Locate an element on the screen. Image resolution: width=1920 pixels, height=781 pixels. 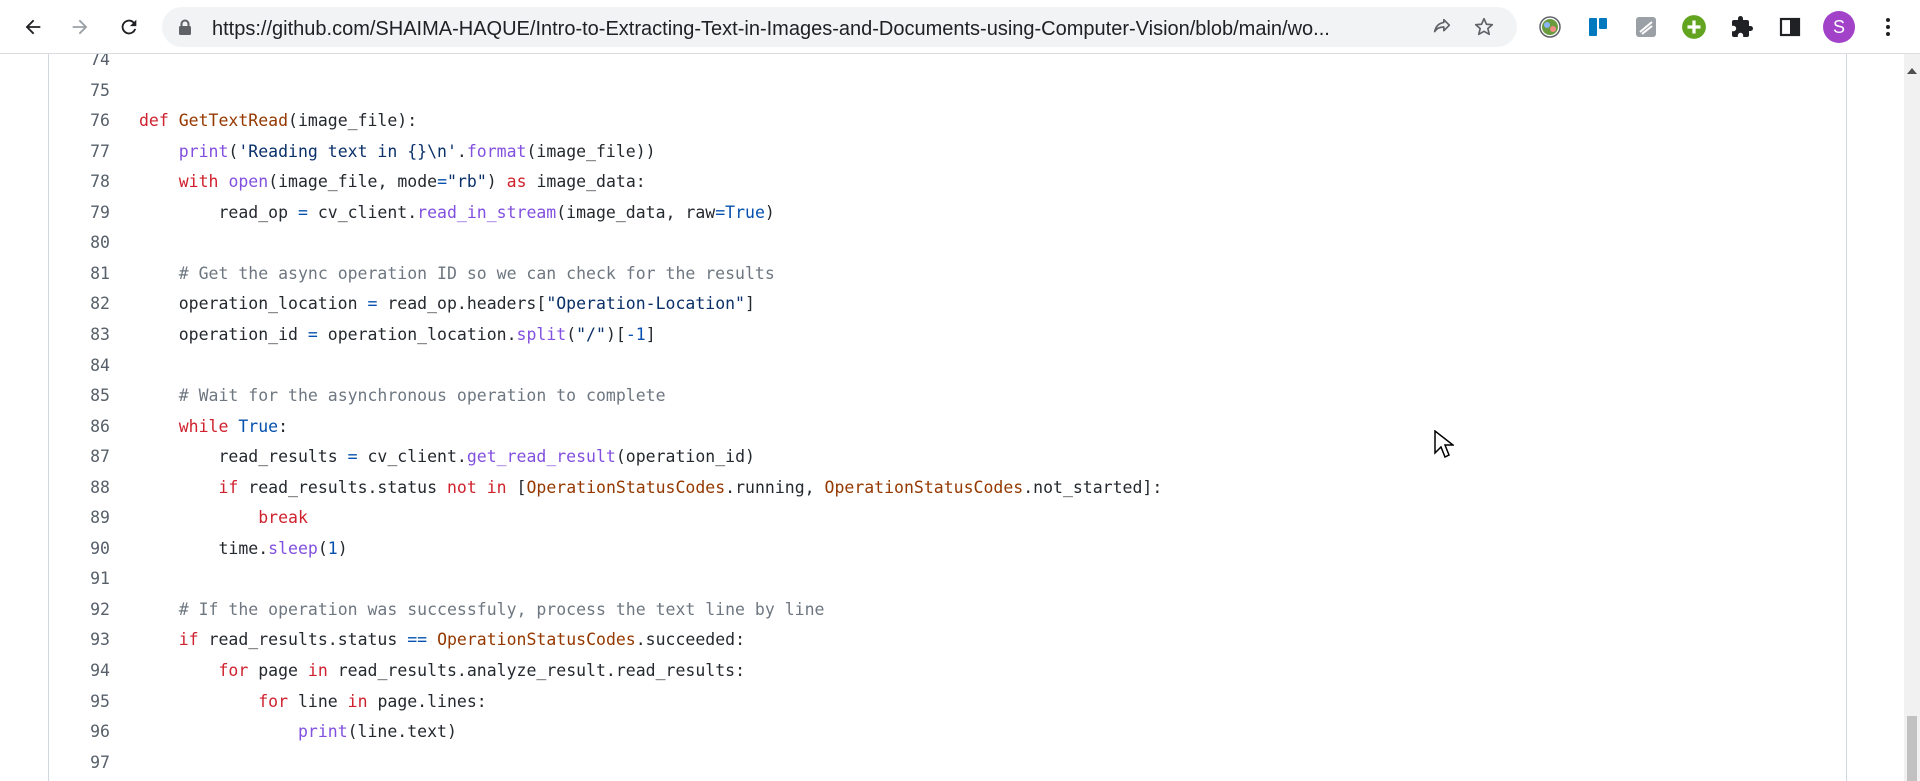
line-number: 93 is located at coordinates (79, 640).